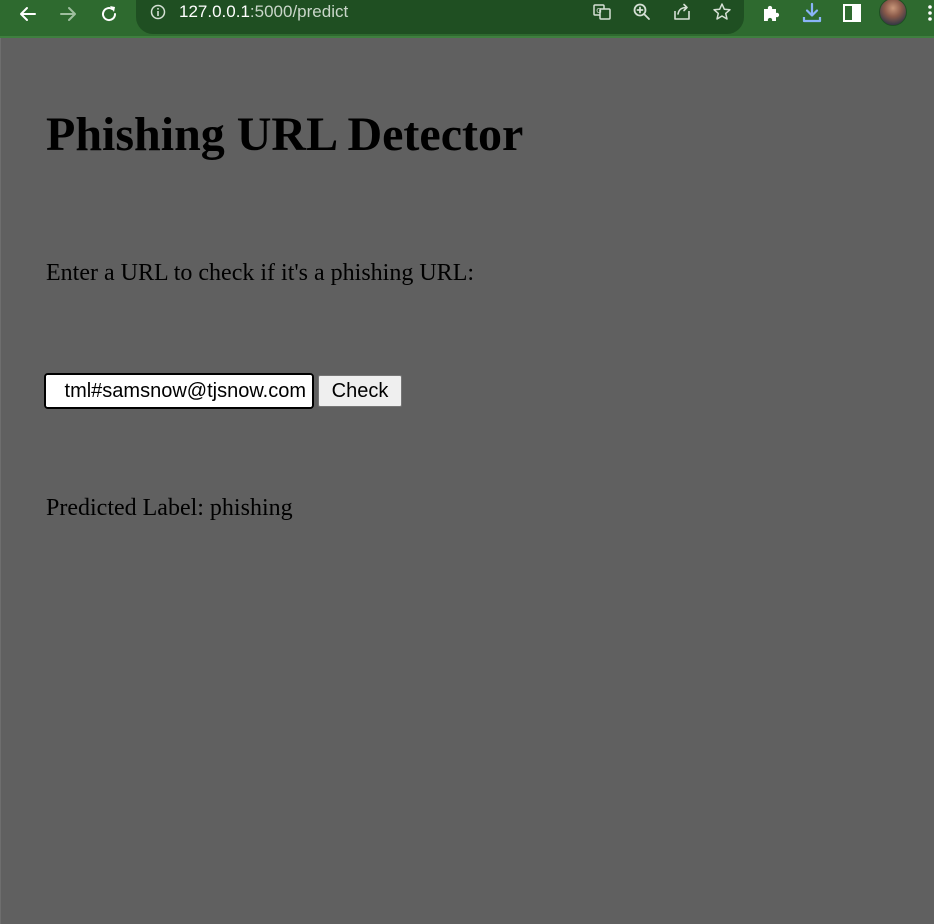  Describe the element at coordinates (179, 391) in the screenshot. I see `url-input` at that location.